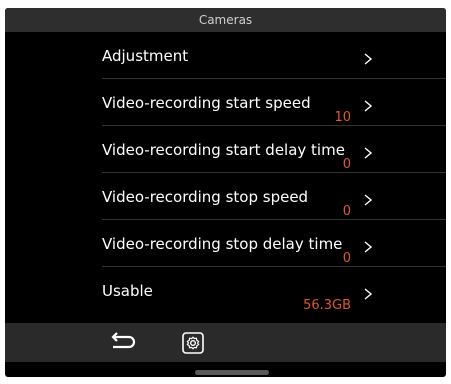 Image resolution: width=451 pixels, height=384 pixels. I want to click on setting-label: Video-recording stop speed, so click(205, 197).